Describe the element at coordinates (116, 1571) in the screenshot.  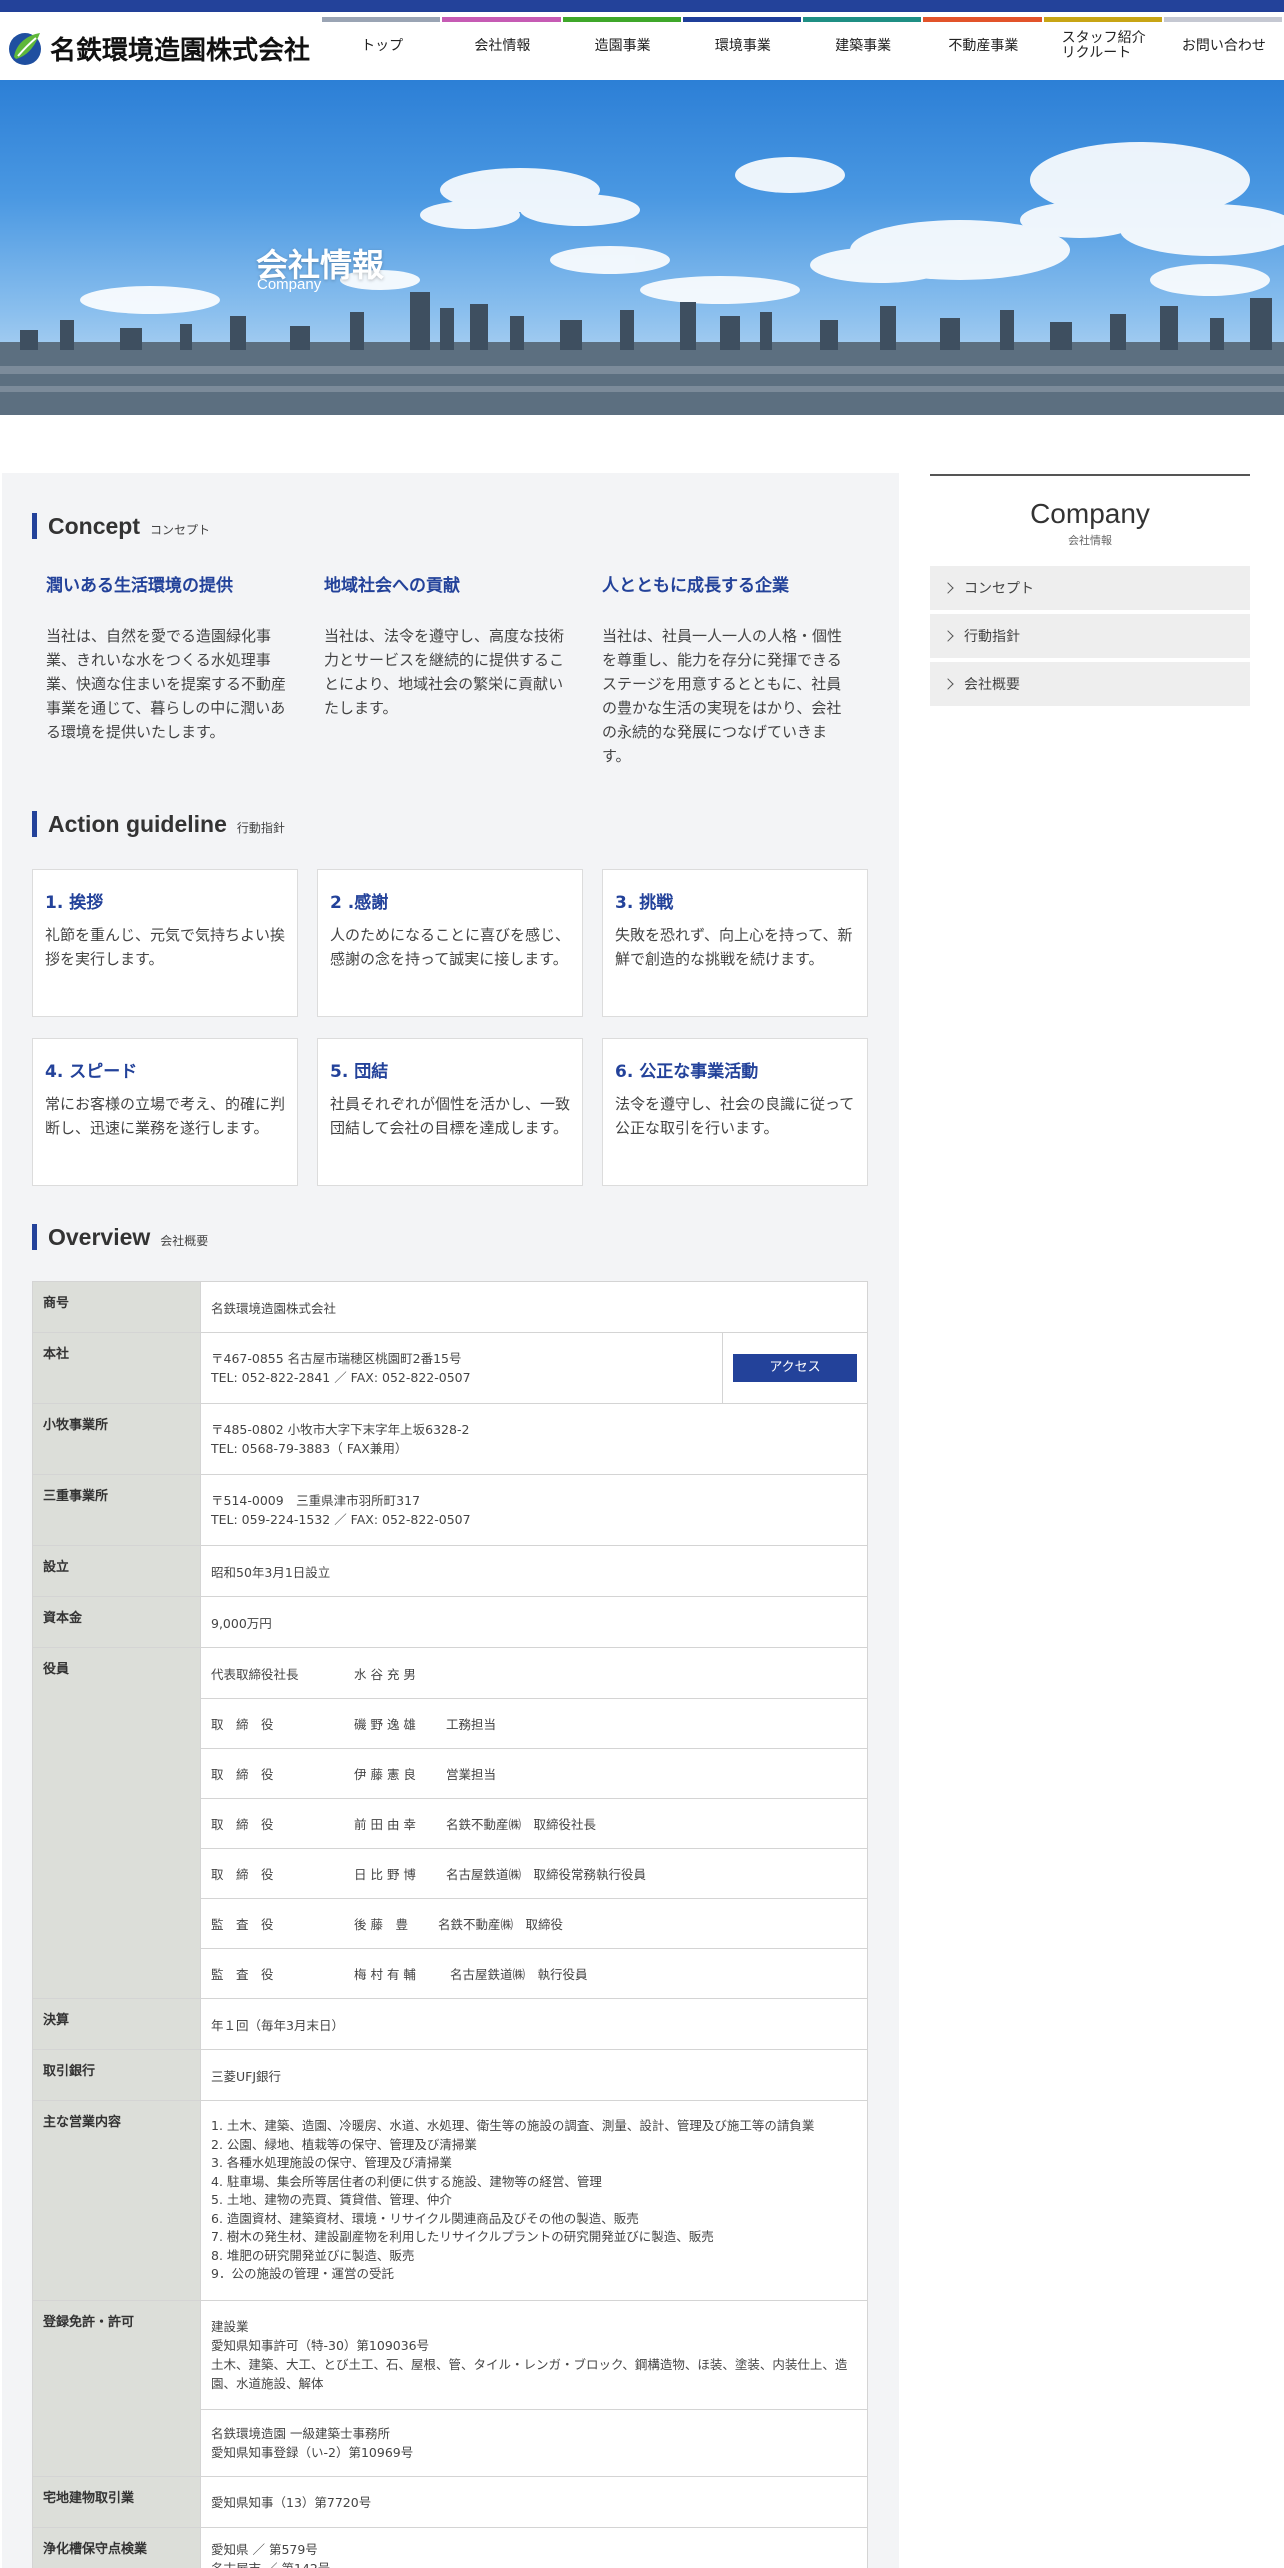
I see `row-label: 設立` at that location.